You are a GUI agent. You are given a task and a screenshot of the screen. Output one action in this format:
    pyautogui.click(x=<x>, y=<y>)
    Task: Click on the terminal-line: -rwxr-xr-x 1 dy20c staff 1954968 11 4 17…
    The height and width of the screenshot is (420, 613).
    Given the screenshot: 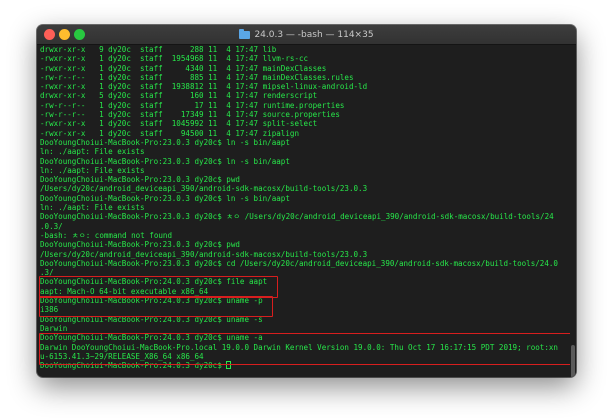 What is the action you would take?
    pyautogui.click(x=304, y=58)
    